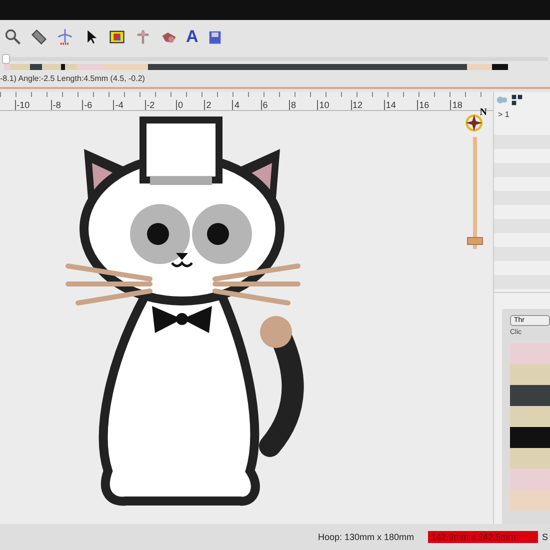  I want to click on ruler-label: 4, so click(236, 105).